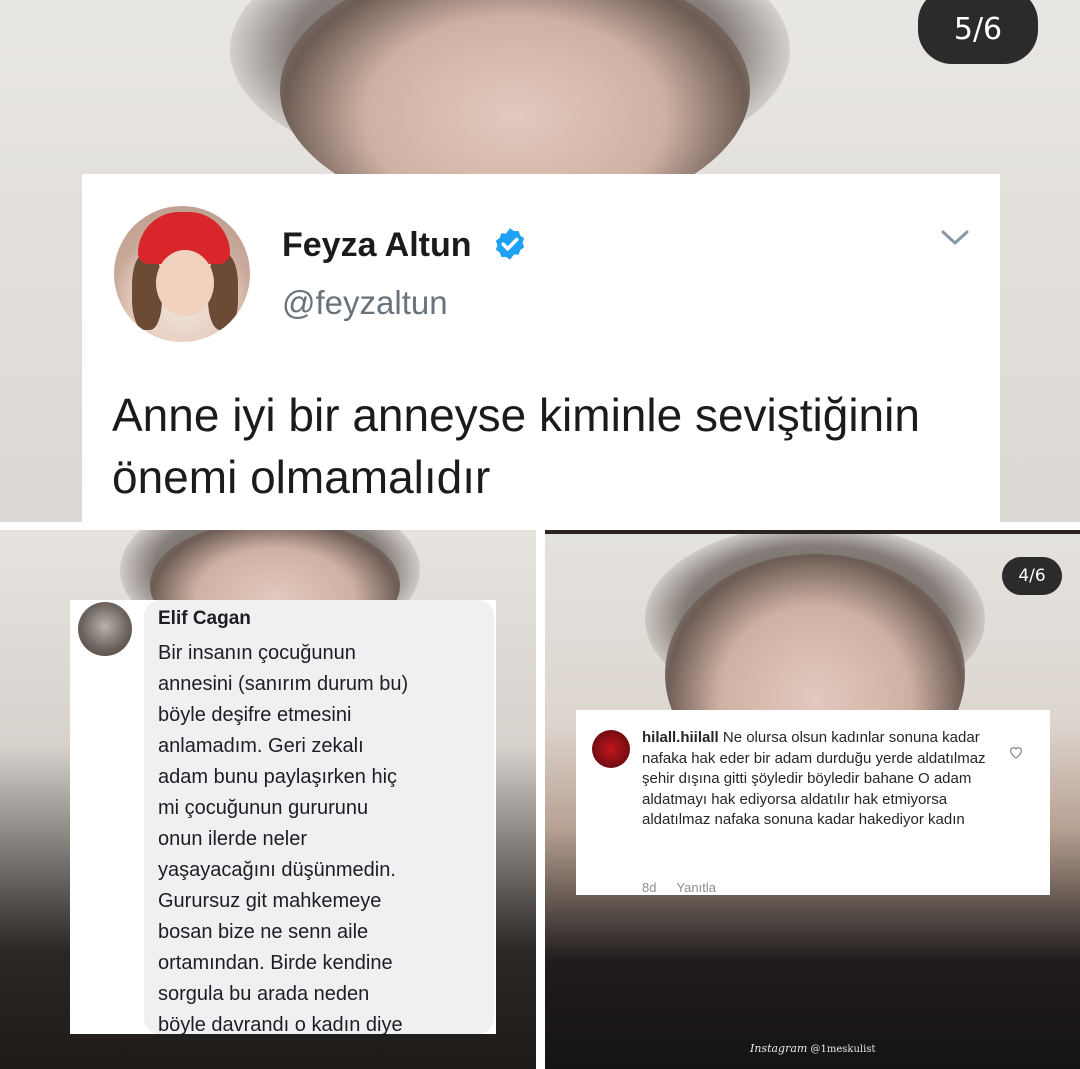 Image resolution: width=1080 pixels, height=1069 pixels. Describe the element at coordinates (978, 32) in the screenshot. I see `slide-counter-top: 5/6` at that location.